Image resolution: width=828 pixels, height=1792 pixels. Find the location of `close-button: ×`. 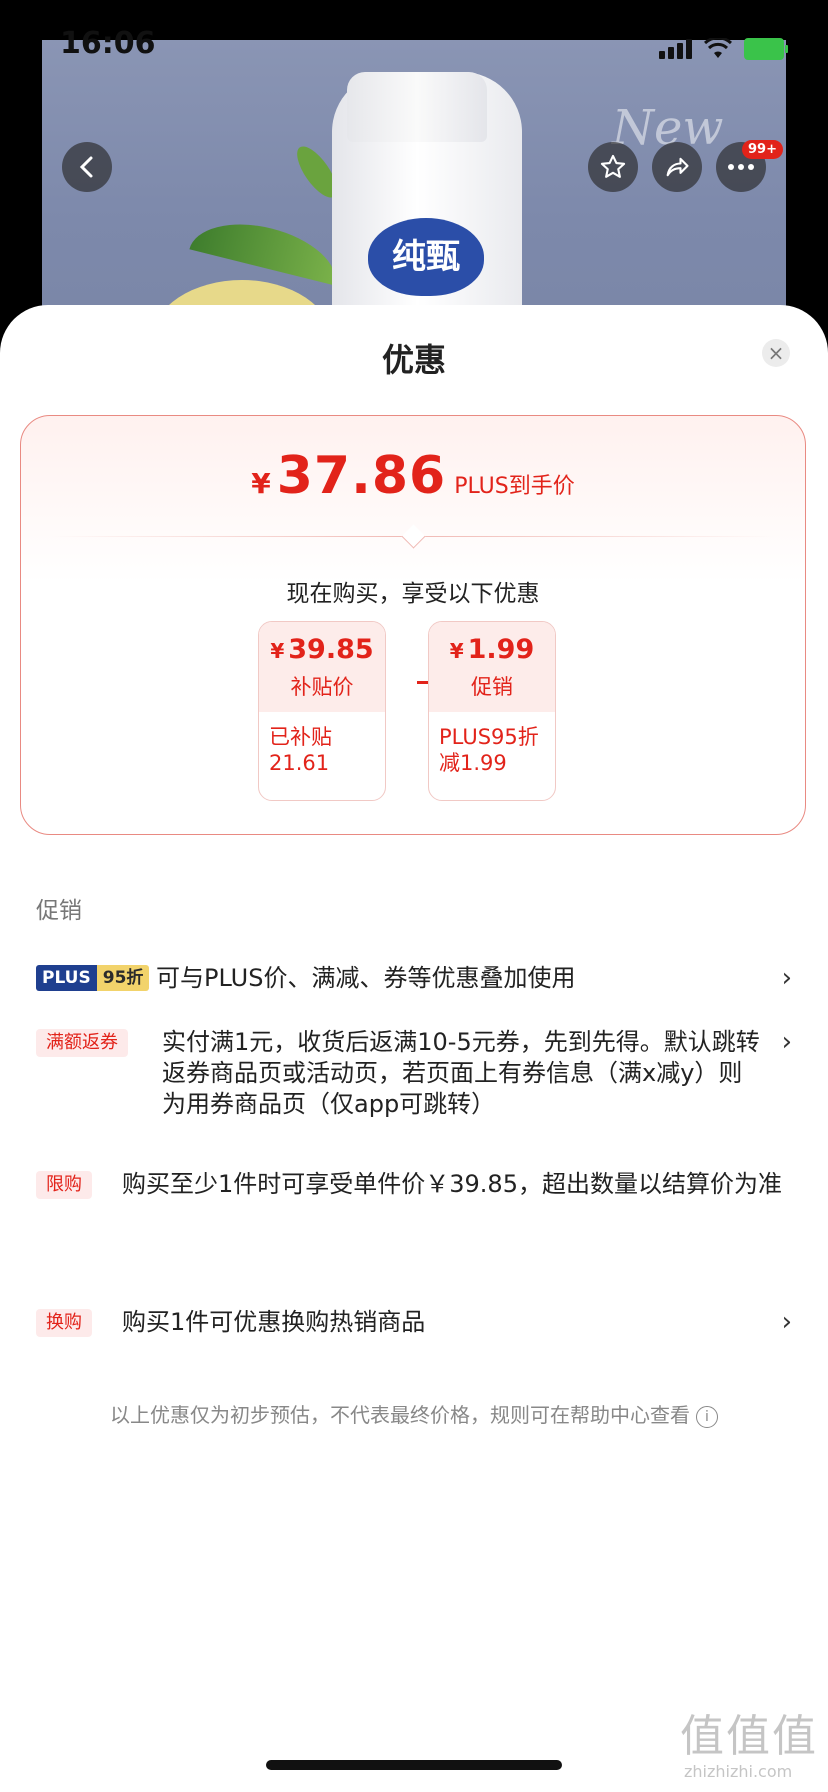

close-button: × is located at coordinates (776, 353).